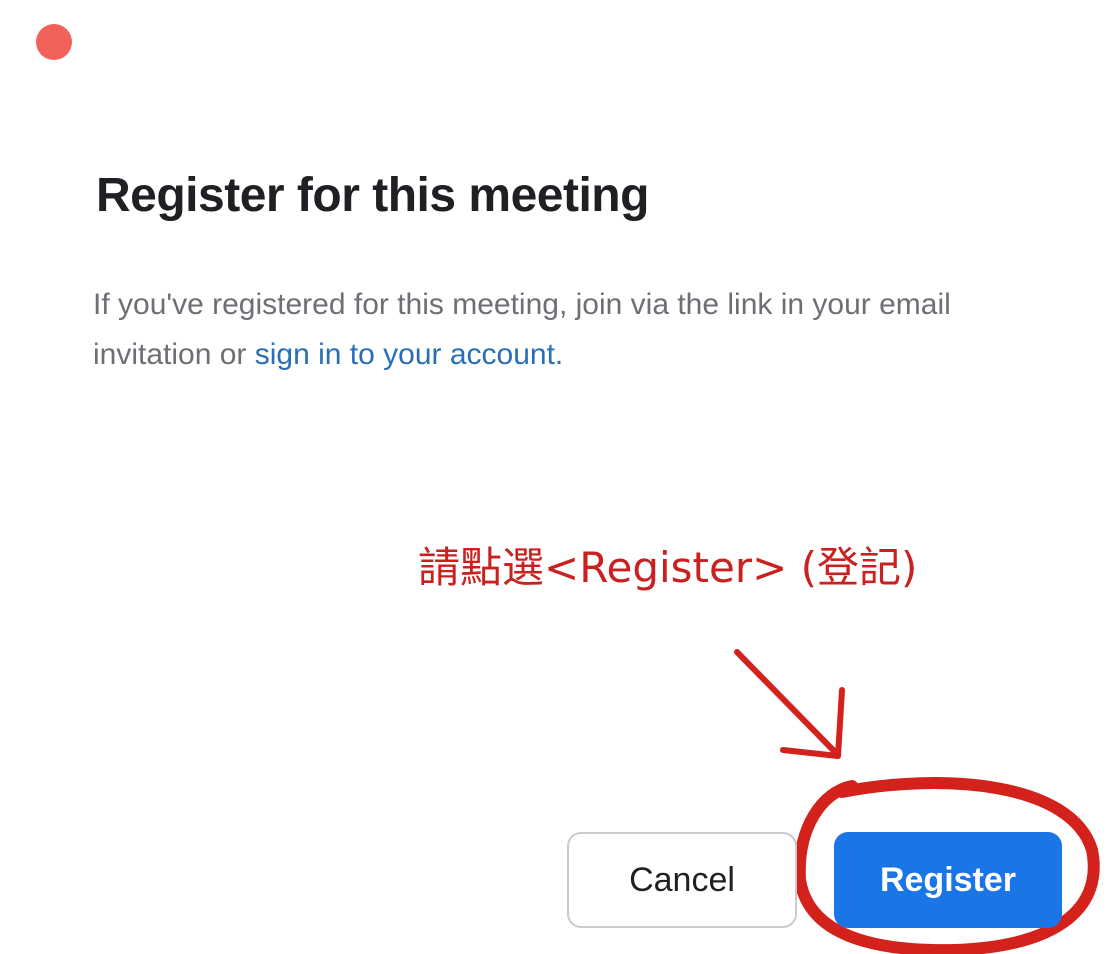 Image resolution: width=1109 pixels, height=954 pixels. What do you see at coordinates (54, 42) in the screenshot?
I see `close-window-button` at bounding box center [54, 42].